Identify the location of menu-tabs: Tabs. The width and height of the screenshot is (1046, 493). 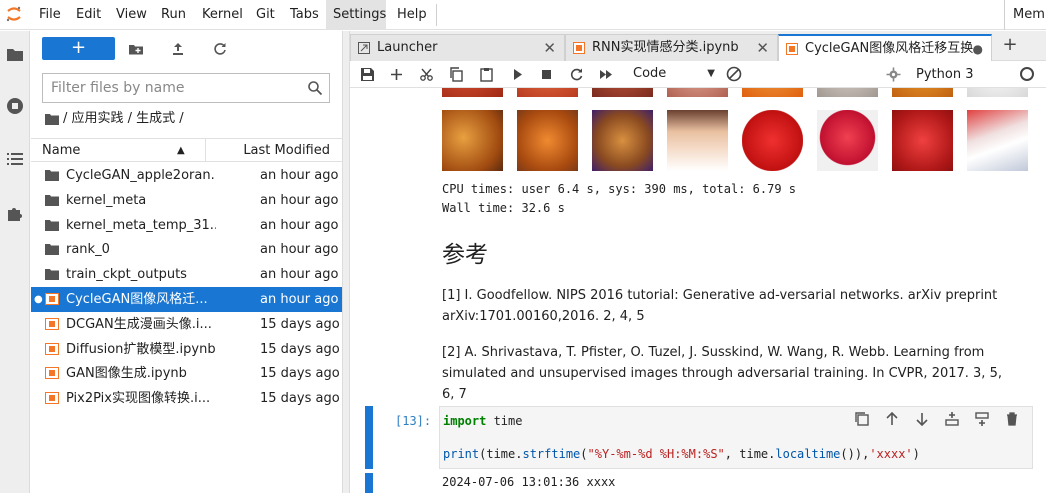
(304, 15).